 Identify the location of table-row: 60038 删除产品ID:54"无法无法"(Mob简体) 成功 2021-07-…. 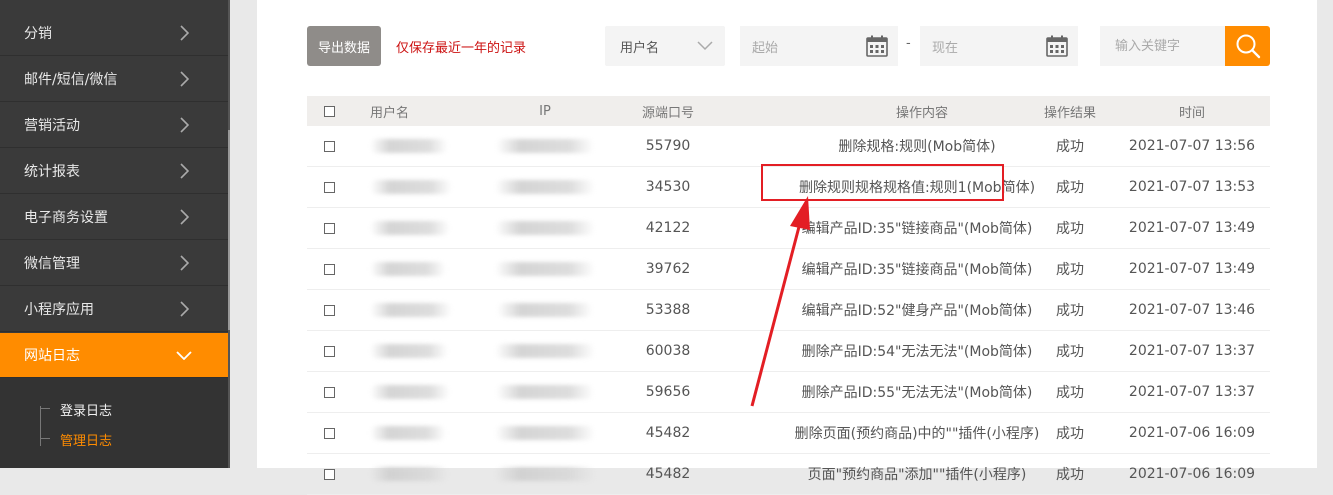
(788, 351).